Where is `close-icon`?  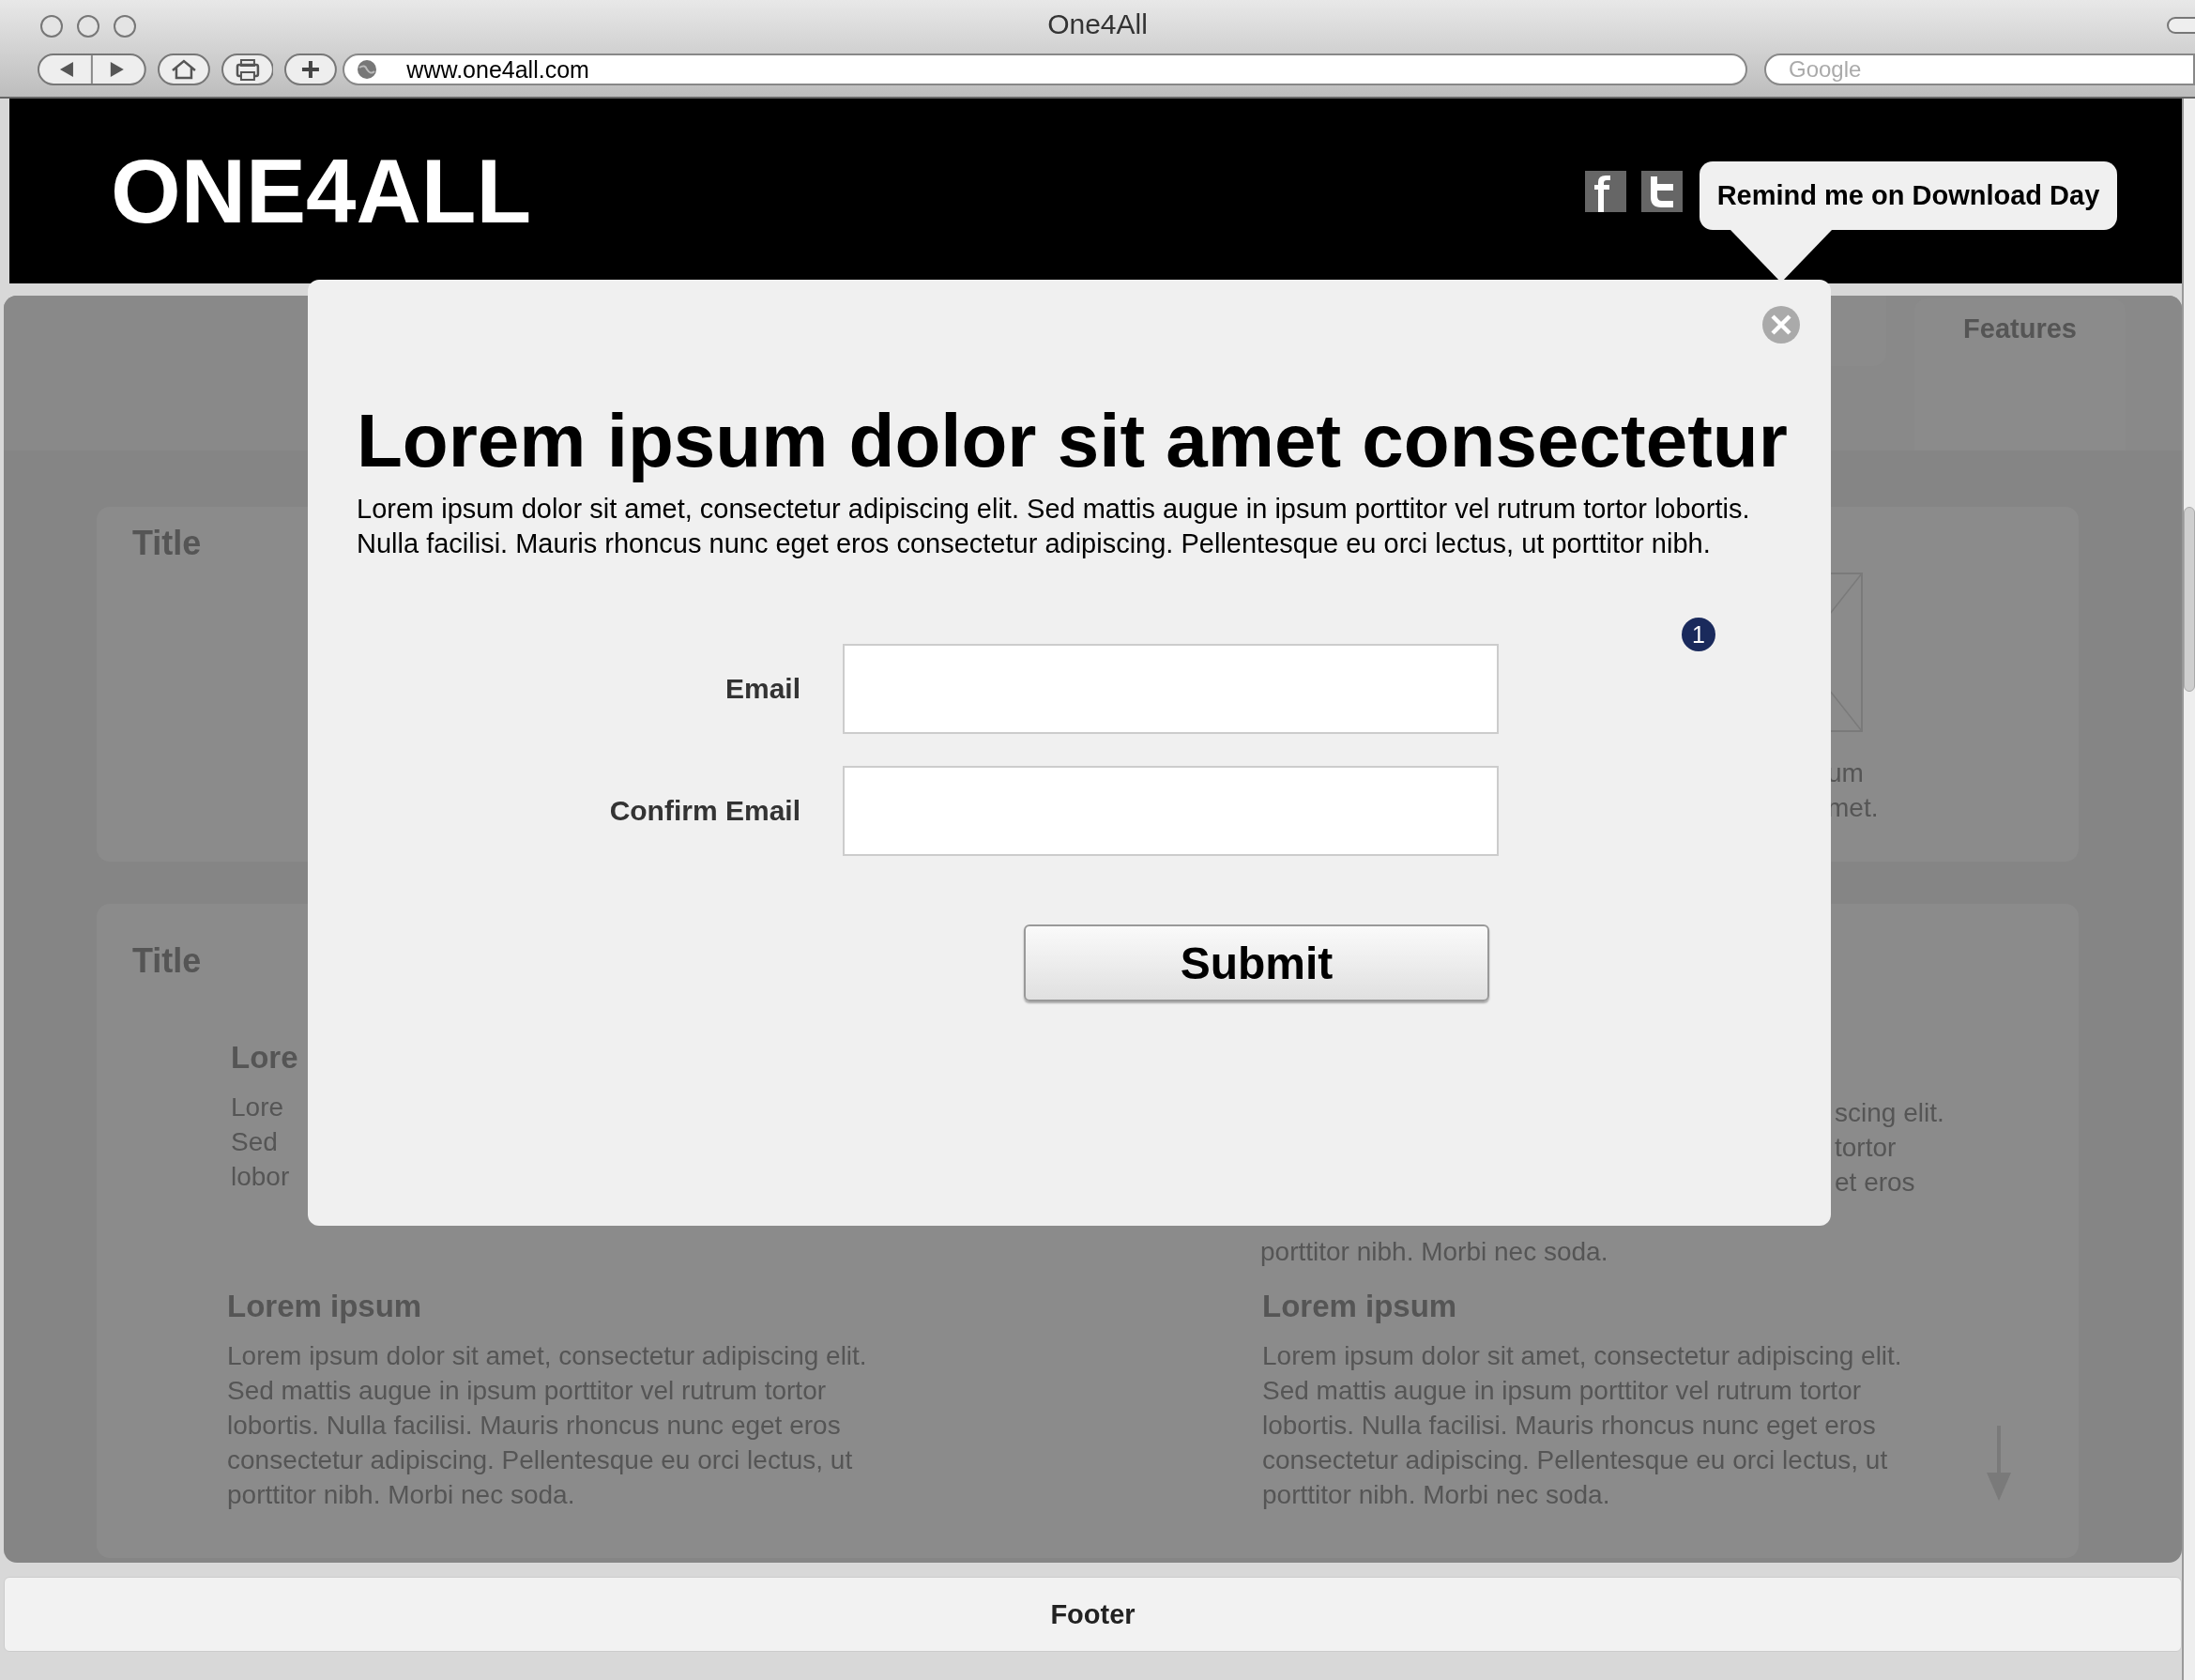 close-icon is located at coordinates (1781, 325).